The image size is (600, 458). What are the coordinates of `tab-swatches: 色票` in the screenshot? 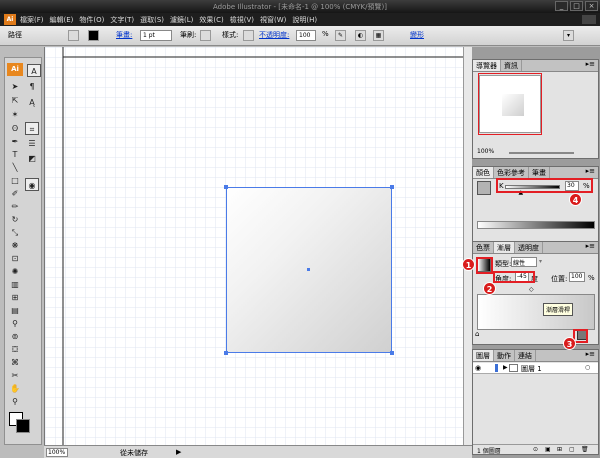 It's located at (483, 247).